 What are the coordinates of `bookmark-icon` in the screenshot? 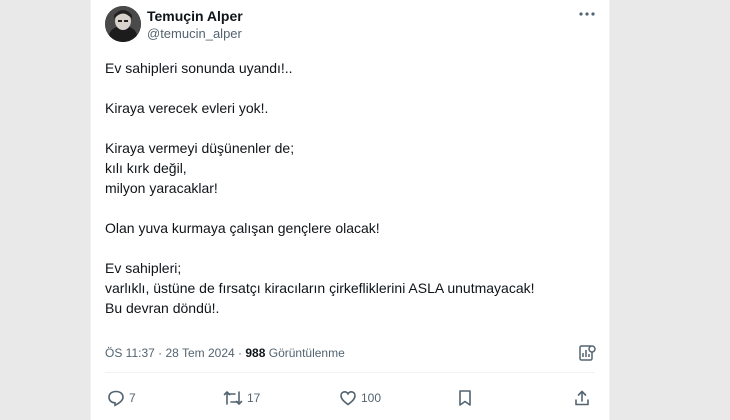 It's located at (465, 398).